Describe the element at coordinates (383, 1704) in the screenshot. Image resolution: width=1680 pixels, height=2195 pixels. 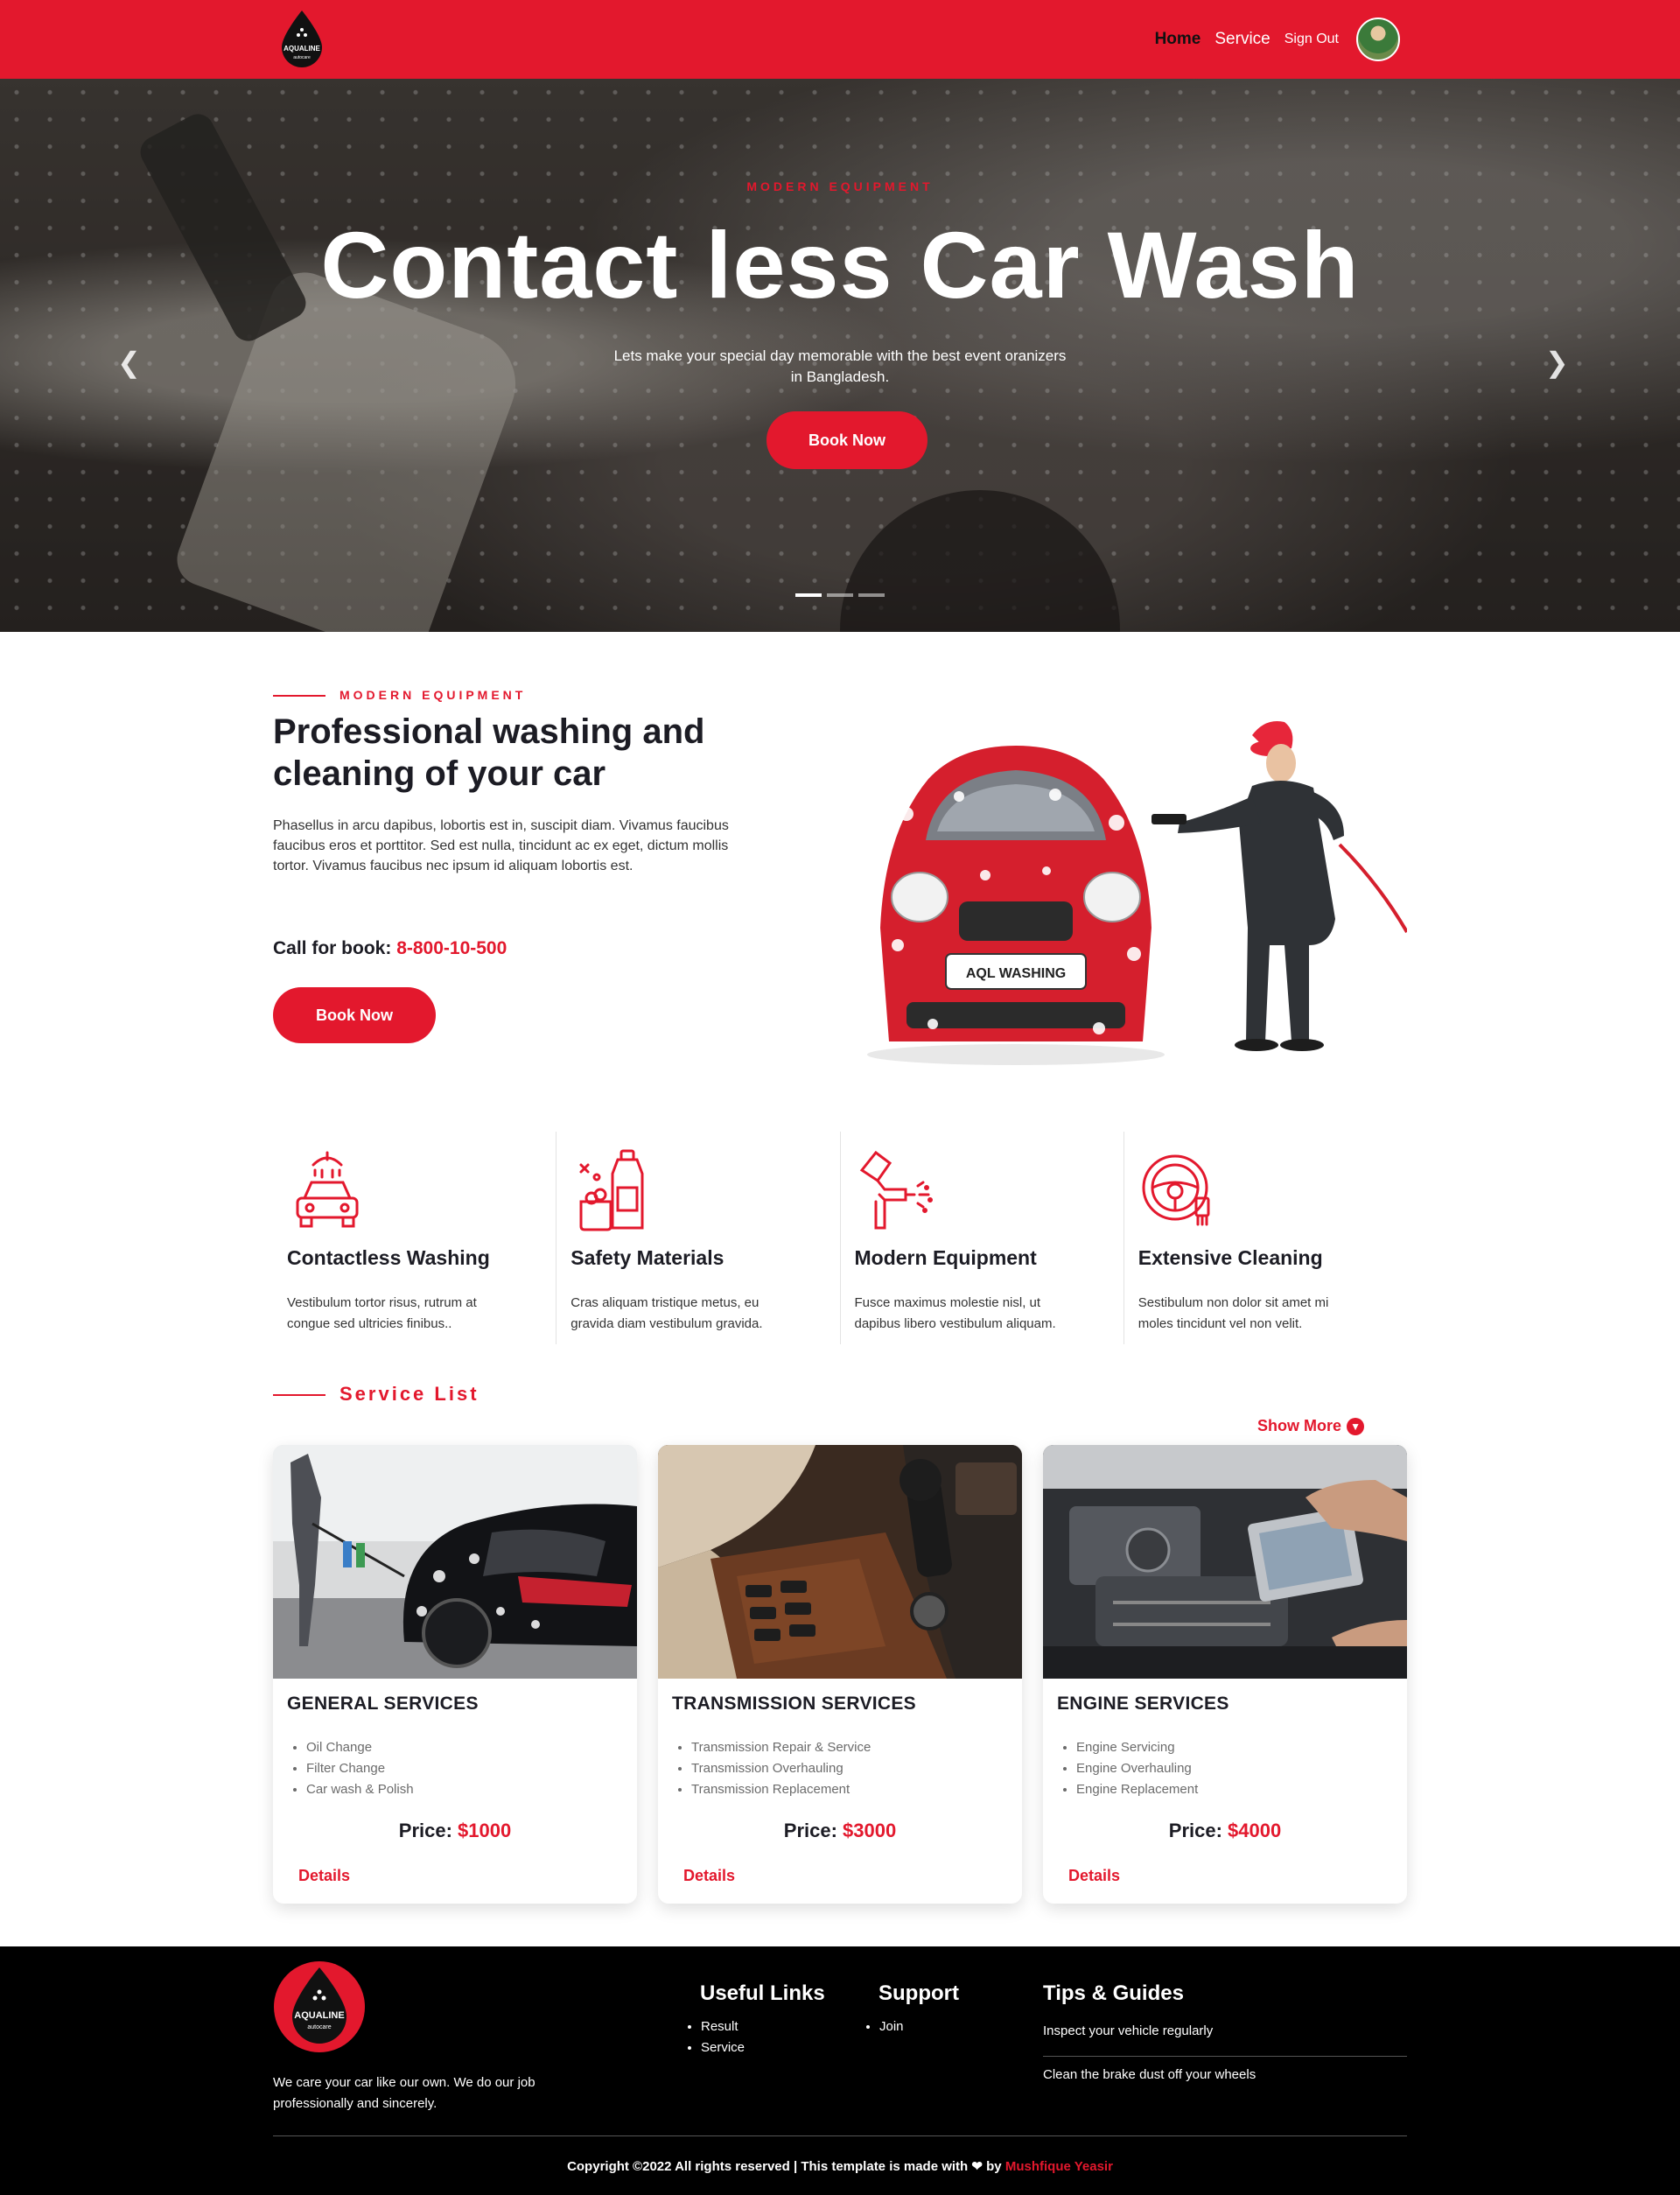
I see `card-title: GENERAL SERVICES` at that location.